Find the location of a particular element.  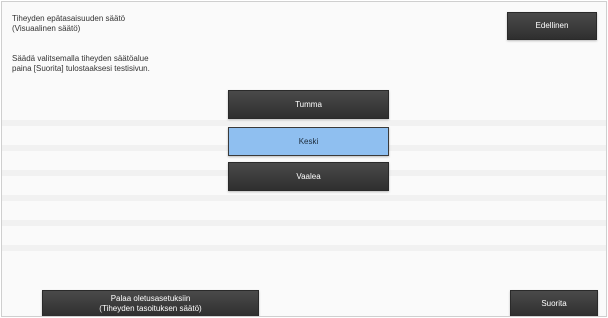

option-dark-label: Tumma is located at coordinates (308, 104).